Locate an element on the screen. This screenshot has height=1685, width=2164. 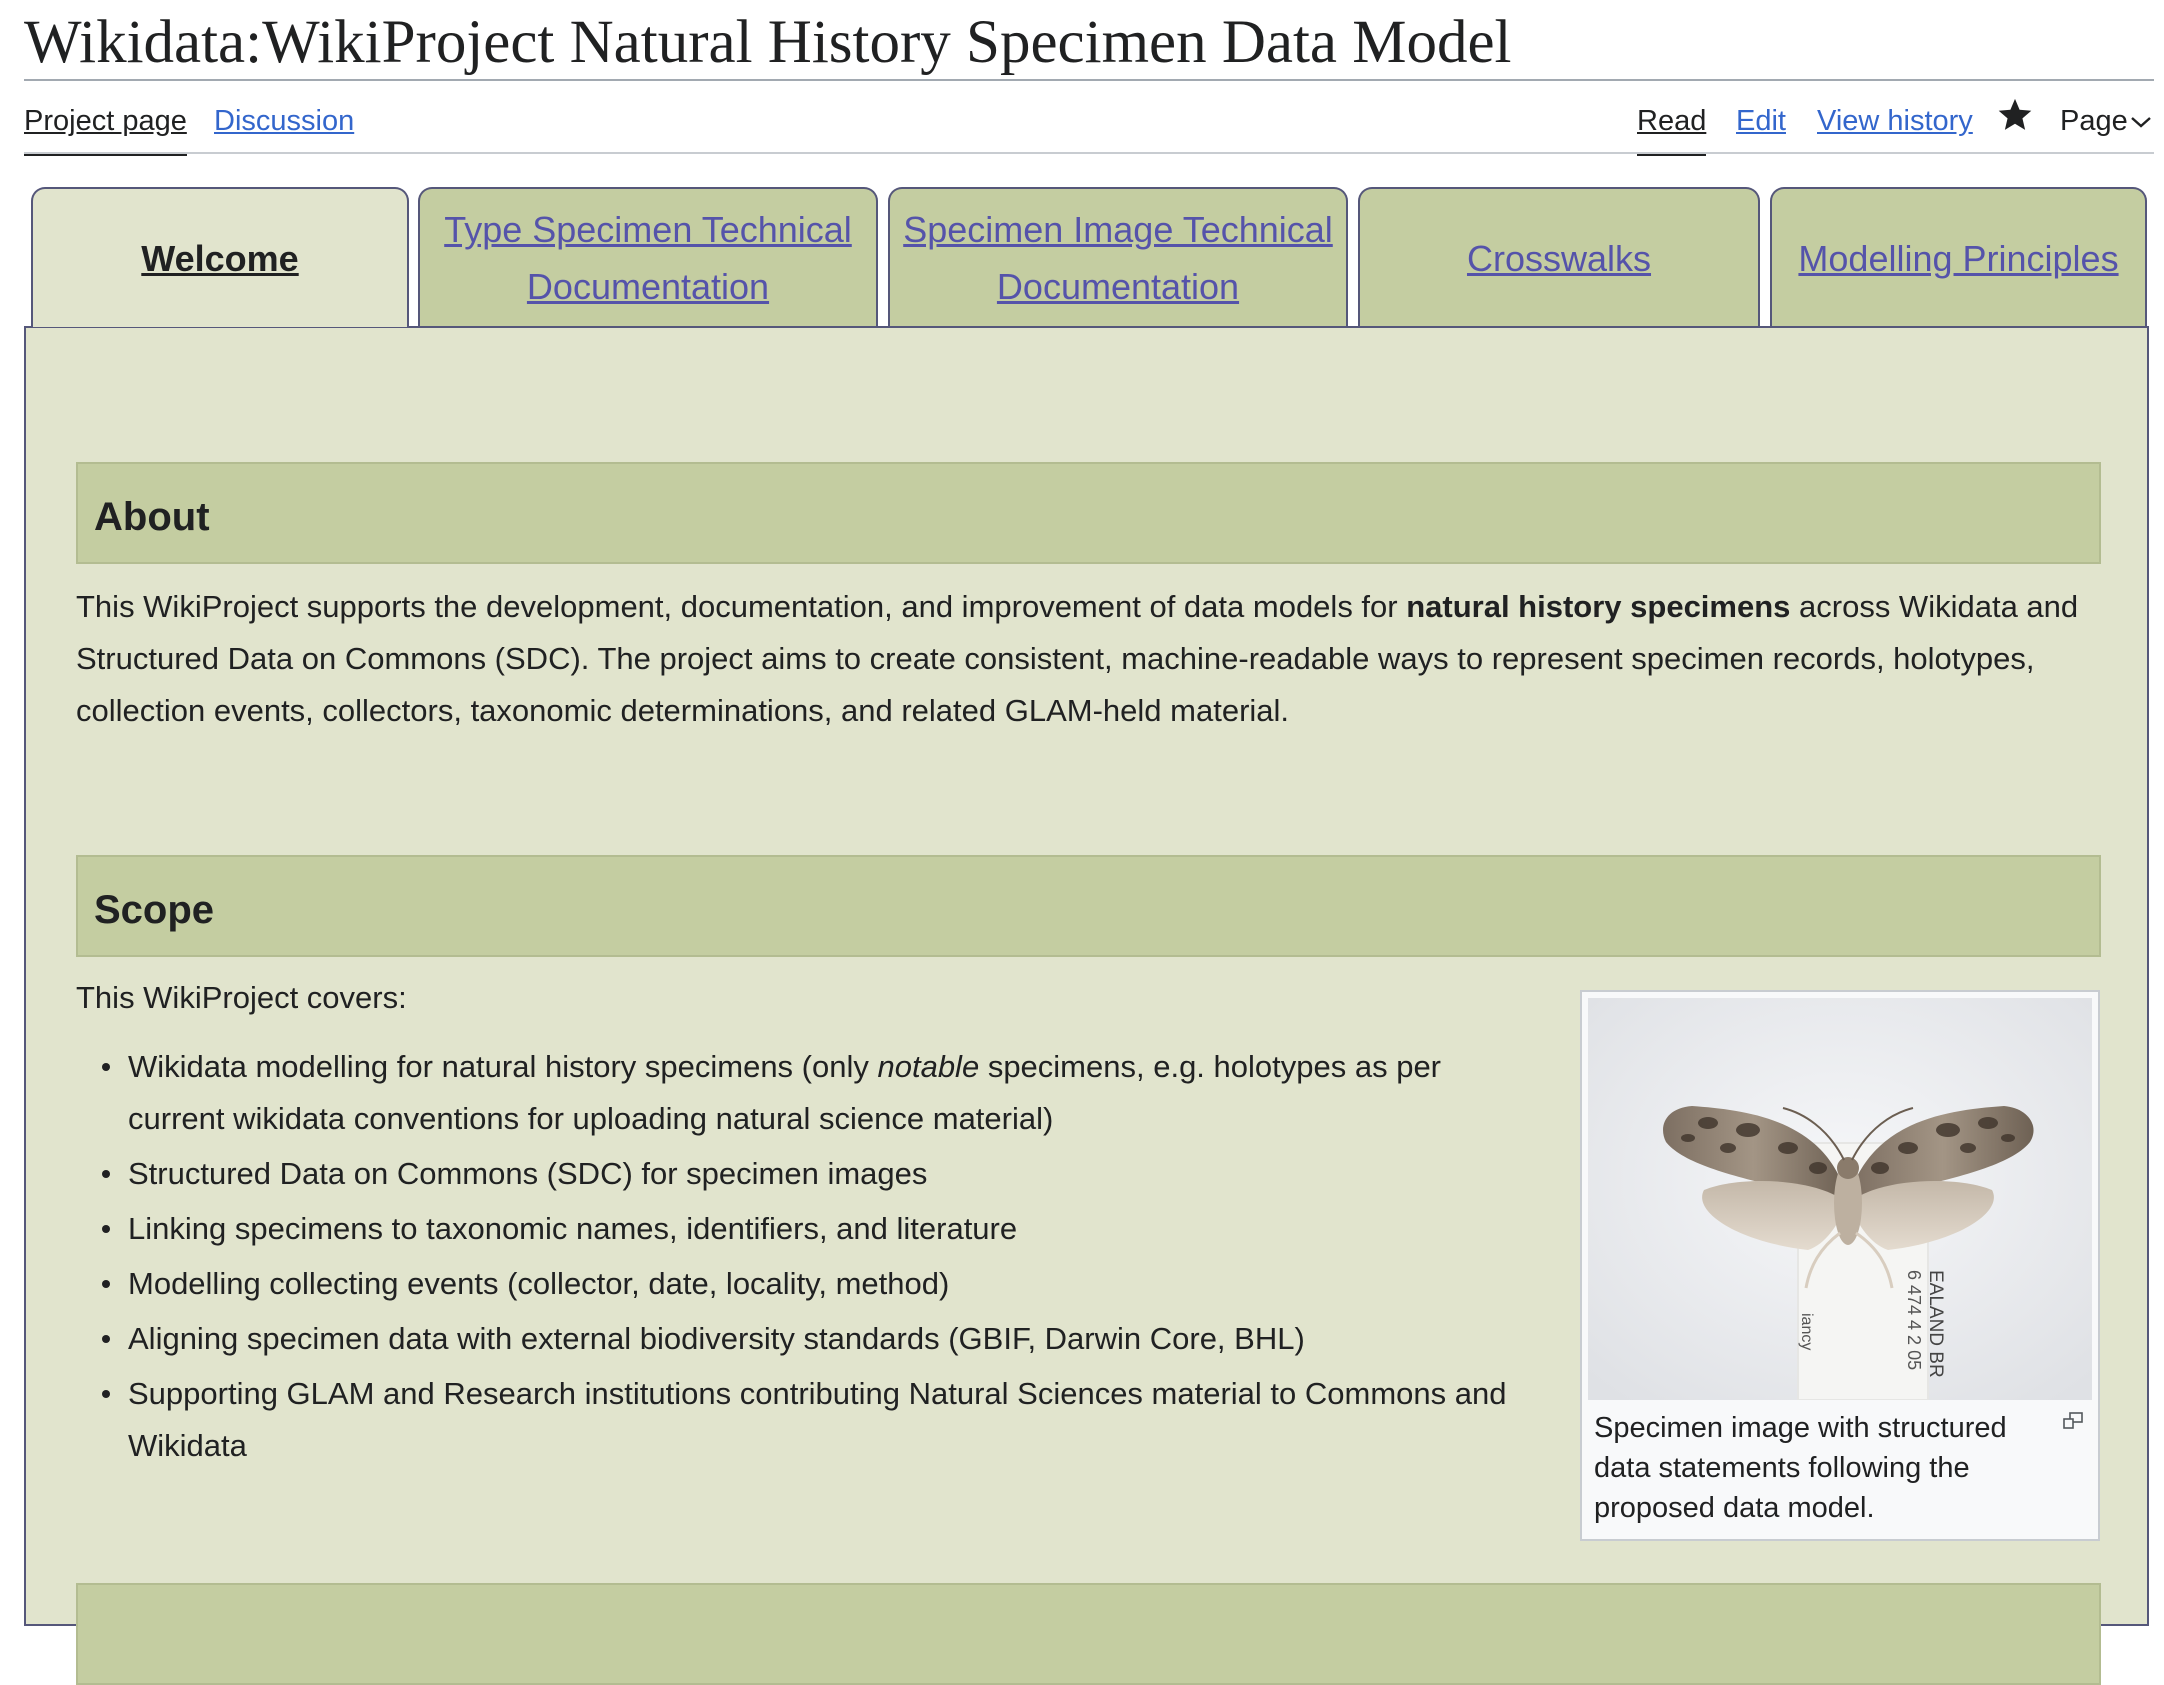
tab-welcome: Welcome is located at coordinates (220, 257).